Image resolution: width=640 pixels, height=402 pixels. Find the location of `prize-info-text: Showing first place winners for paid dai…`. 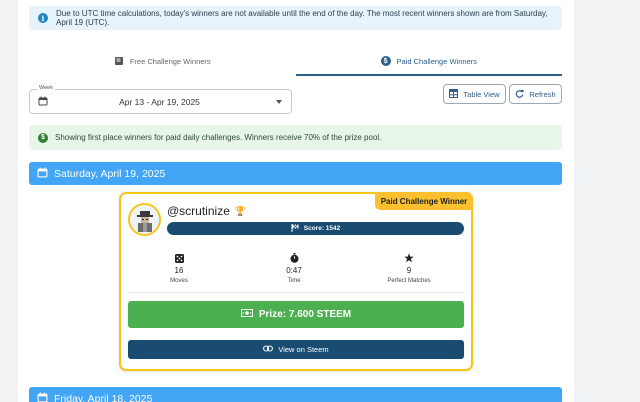

prize-info-text: Showing first place winners for paid dai… is located at coordinates (218, 137).